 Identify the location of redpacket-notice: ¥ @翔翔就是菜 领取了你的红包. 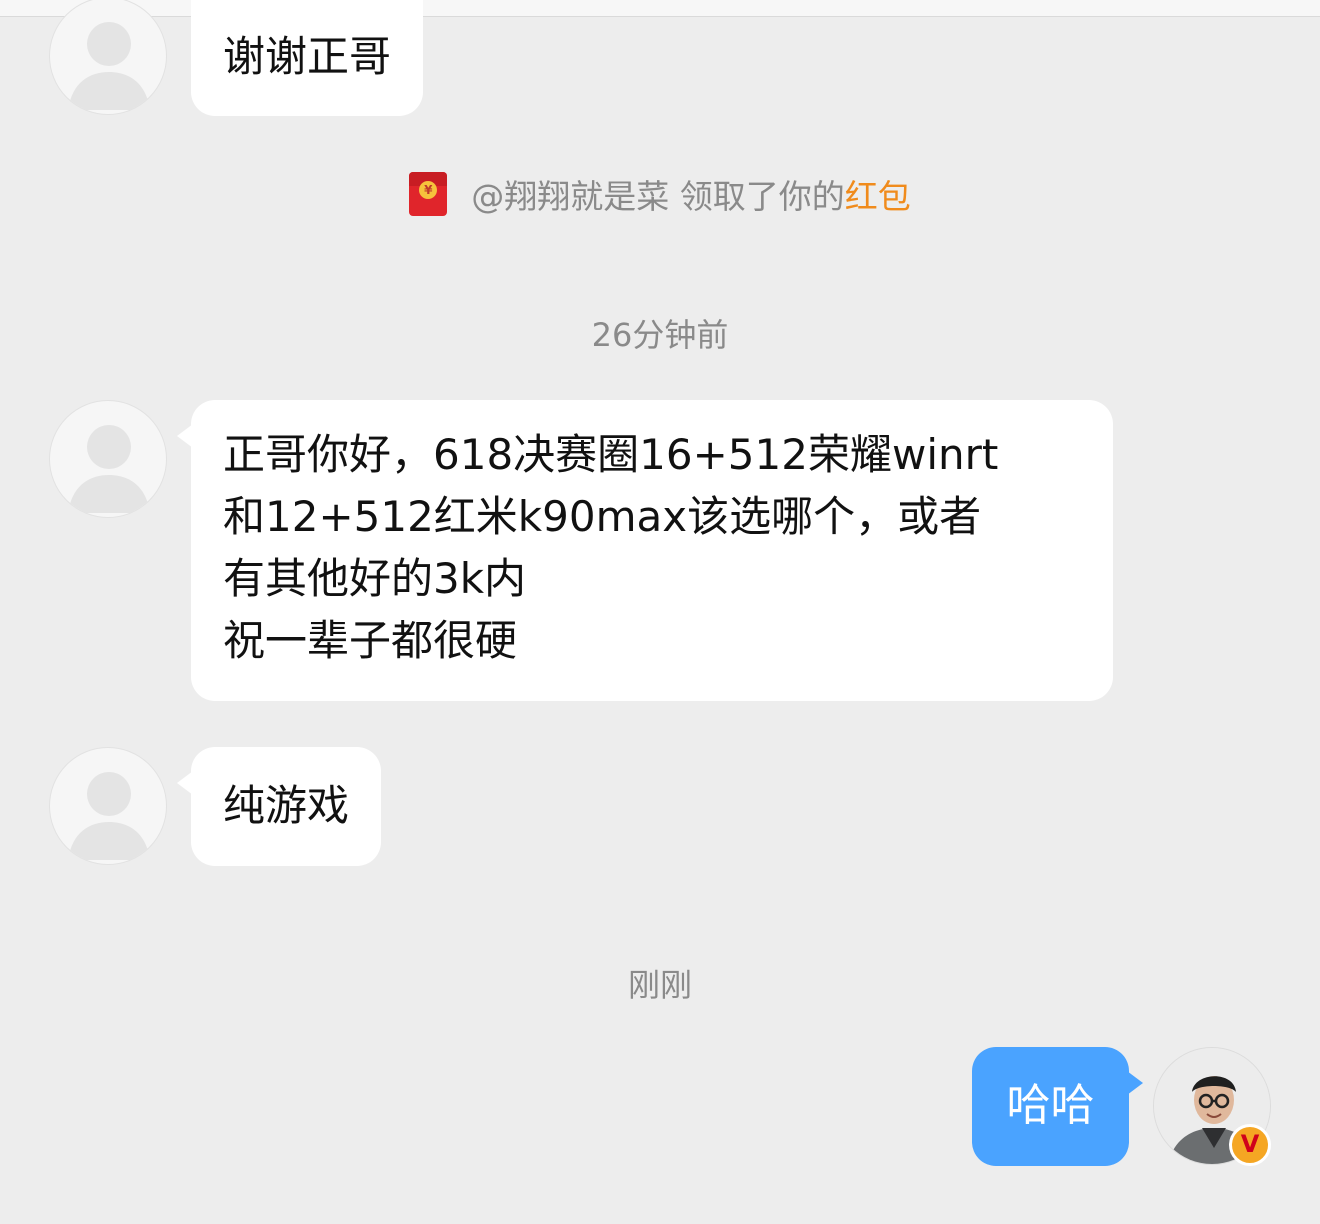
(660, 194).